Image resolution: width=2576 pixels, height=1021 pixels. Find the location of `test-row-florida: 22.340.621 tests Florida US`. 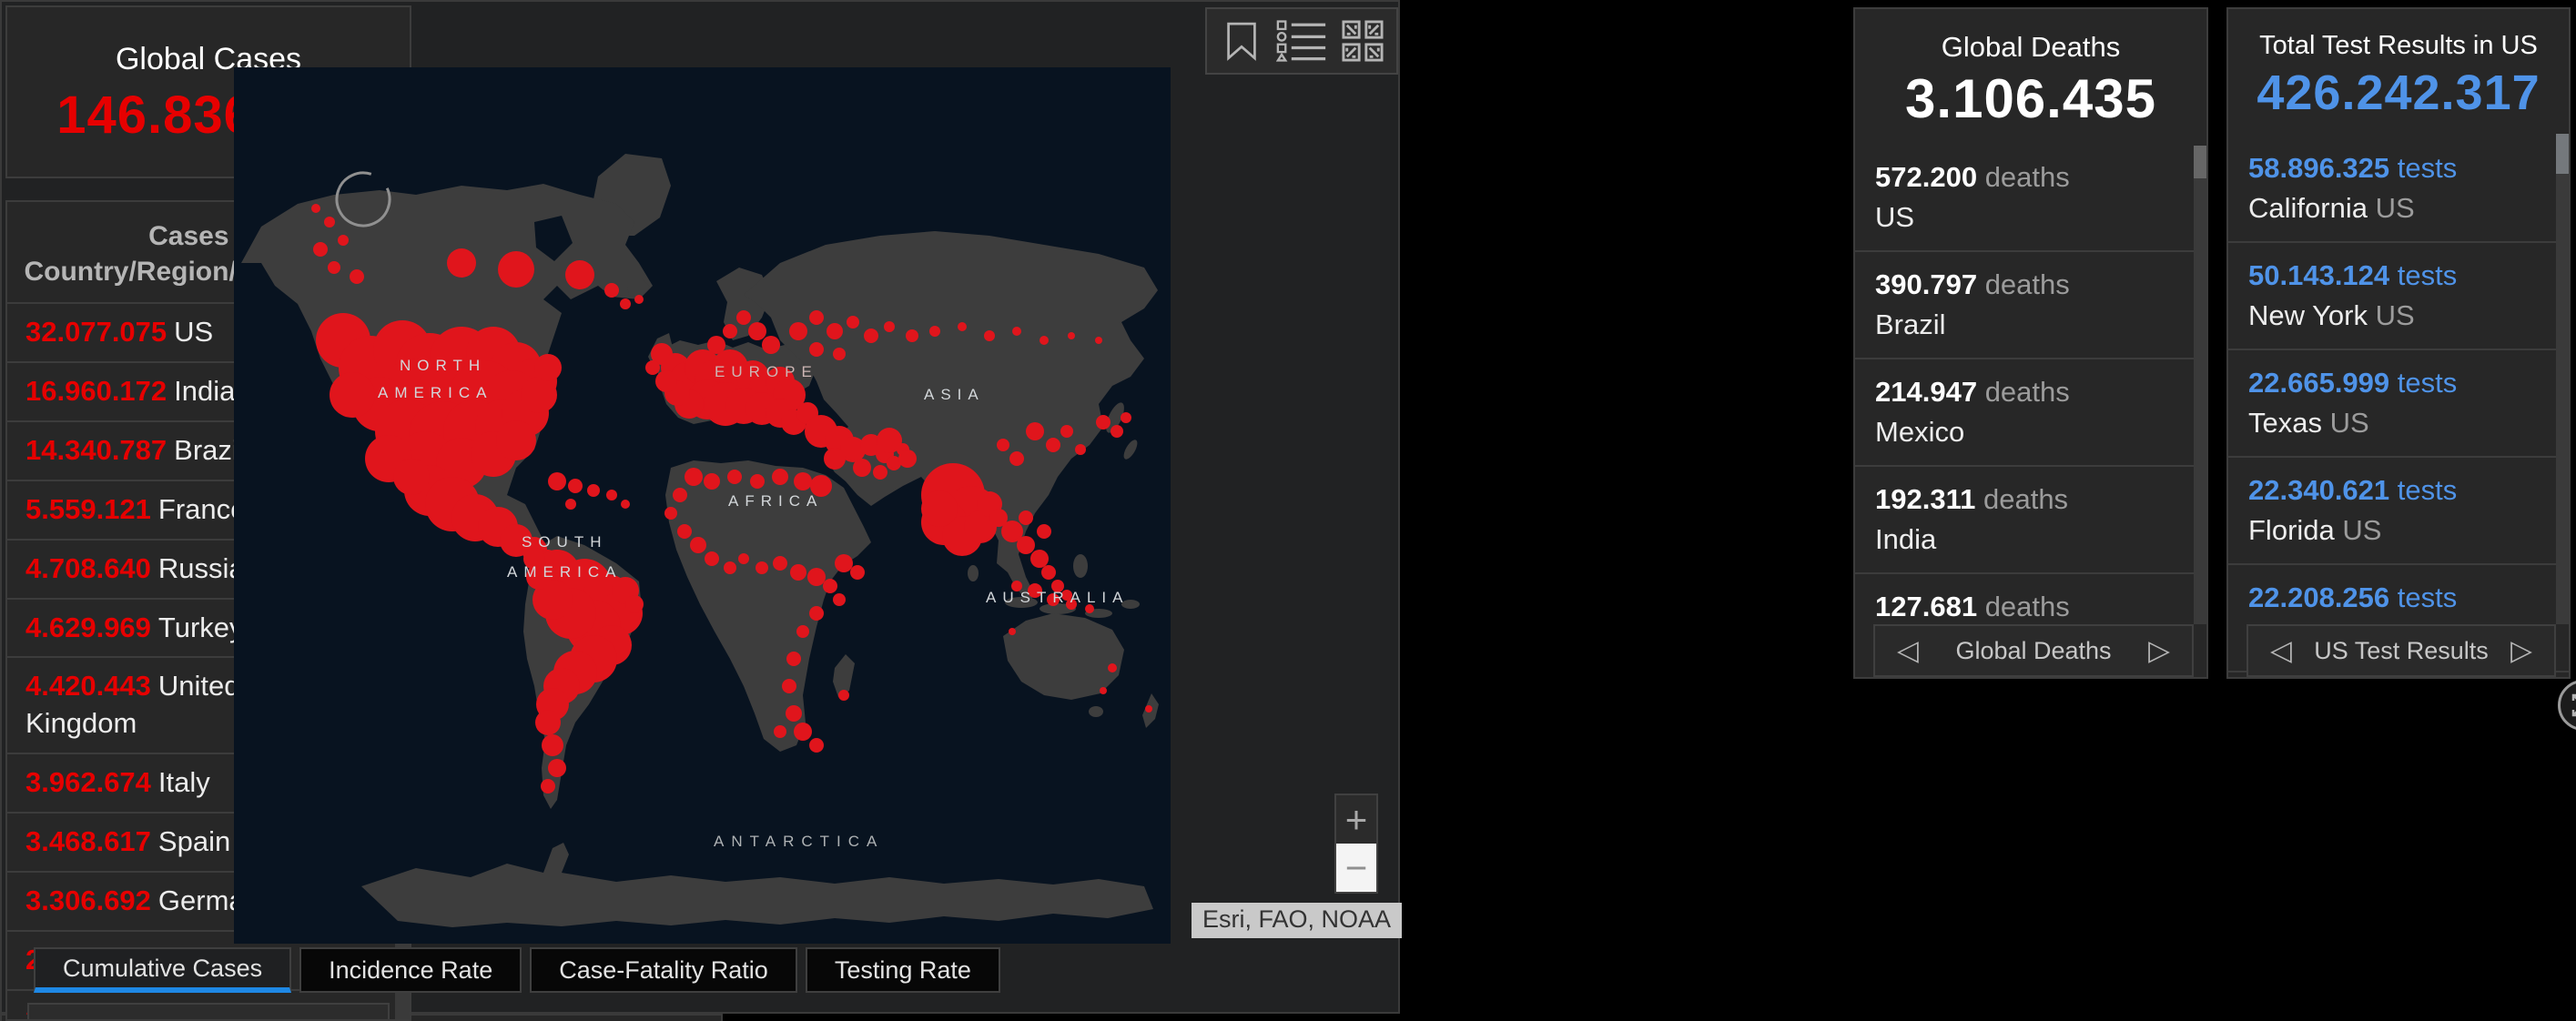

test-row-florida: 22.340.621 tests Florida US is located at coordinates (2398, 510).